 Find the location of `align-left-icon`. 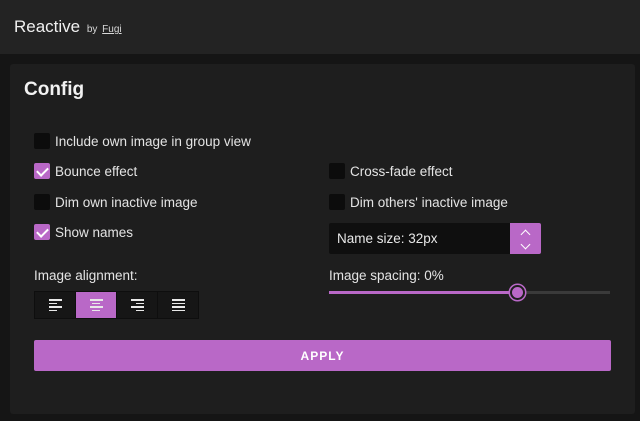

align-left-icon is located at coordinates (55, 305).